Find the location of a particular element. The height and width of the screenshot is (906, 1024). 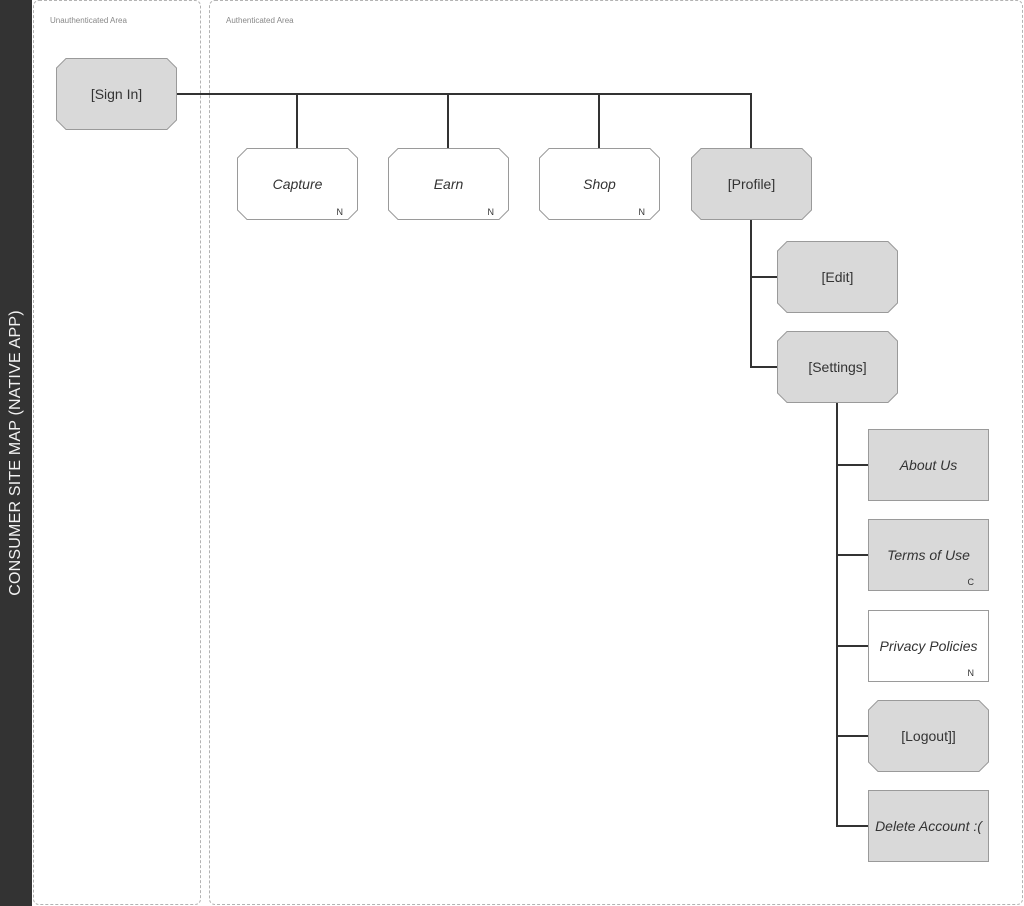

node-logout: [Logout]] is located at coordinates (928, 736).